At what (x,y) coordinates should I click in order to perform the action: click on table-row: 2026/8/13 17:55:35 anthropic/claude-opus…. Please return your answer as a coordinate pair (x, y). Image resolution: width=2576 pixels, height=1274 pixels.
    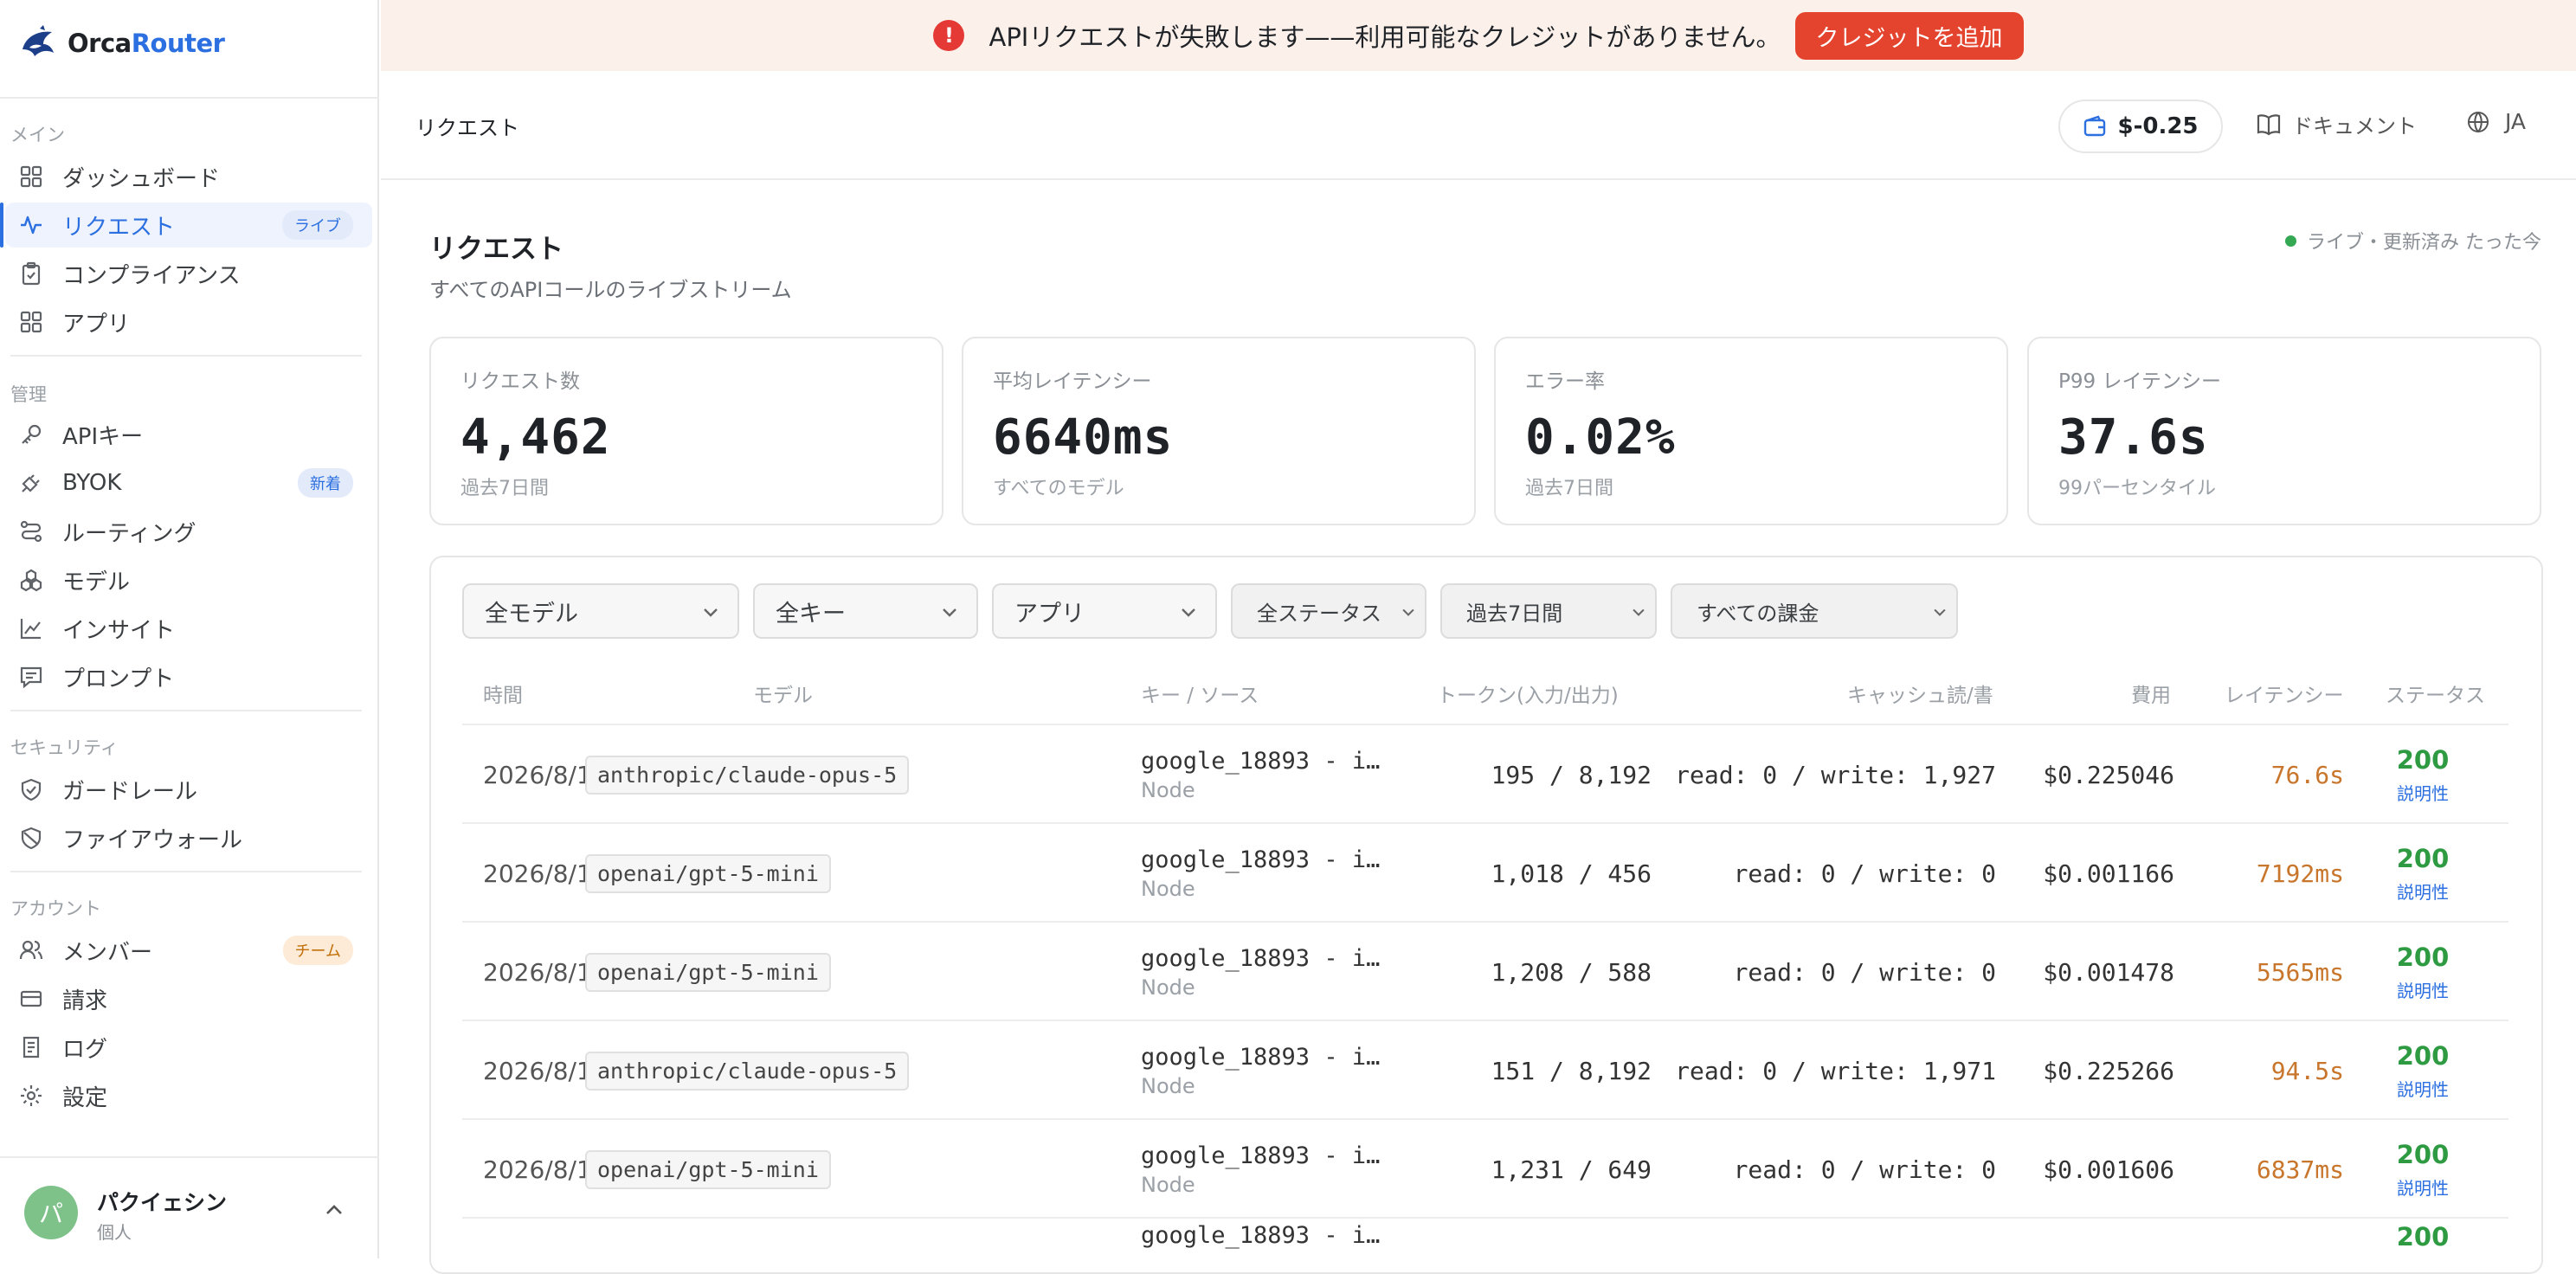
    Looking at the image, I should click on (1485, 773).